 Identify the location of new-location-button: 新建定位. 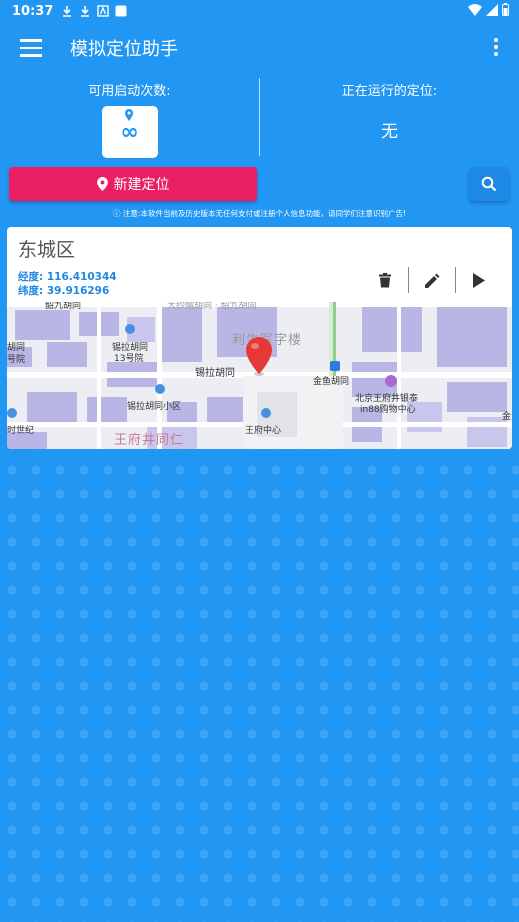
(133, 184).